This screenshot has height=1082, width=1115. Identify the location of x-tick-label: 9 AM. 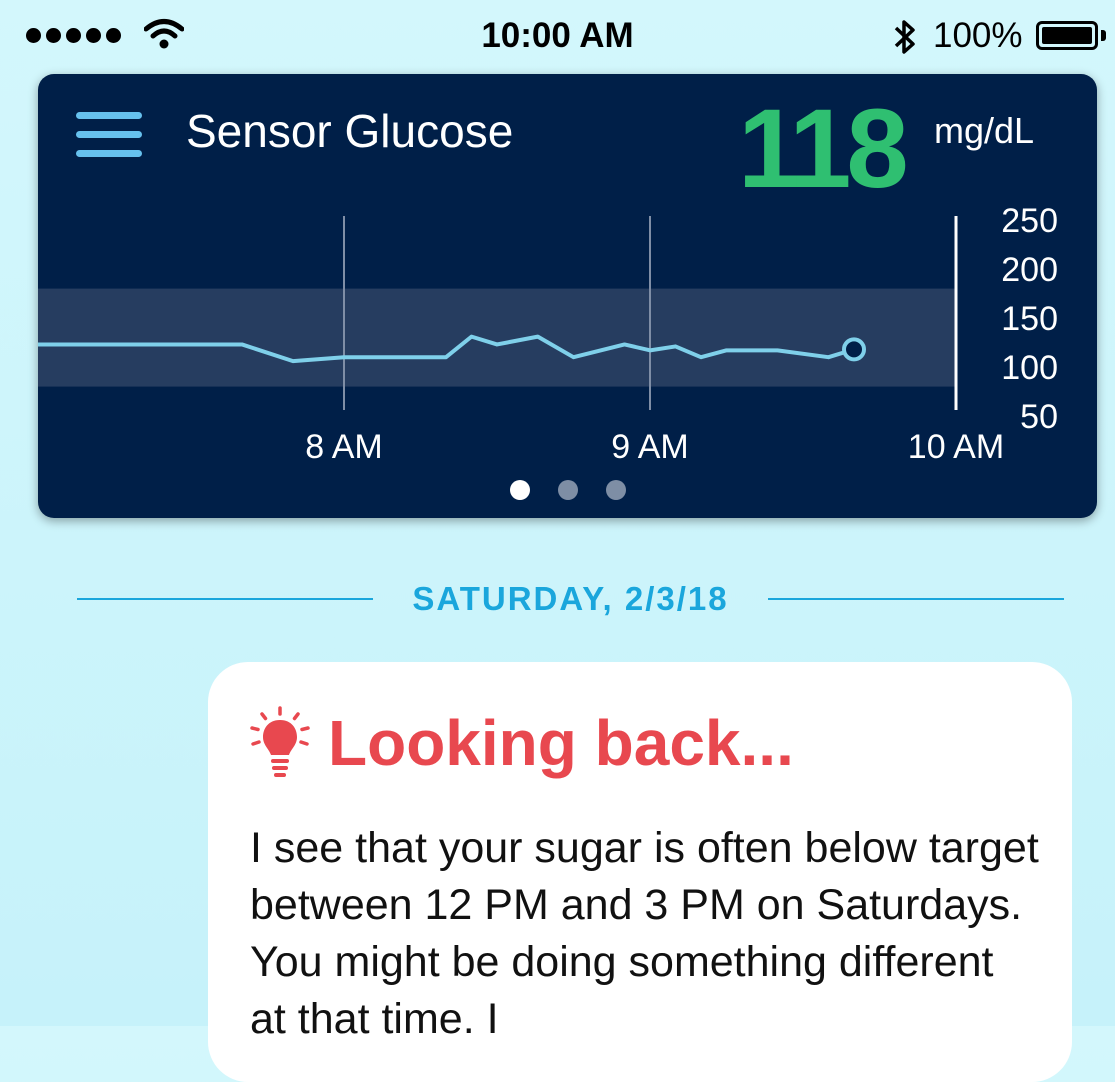
(649, 447).